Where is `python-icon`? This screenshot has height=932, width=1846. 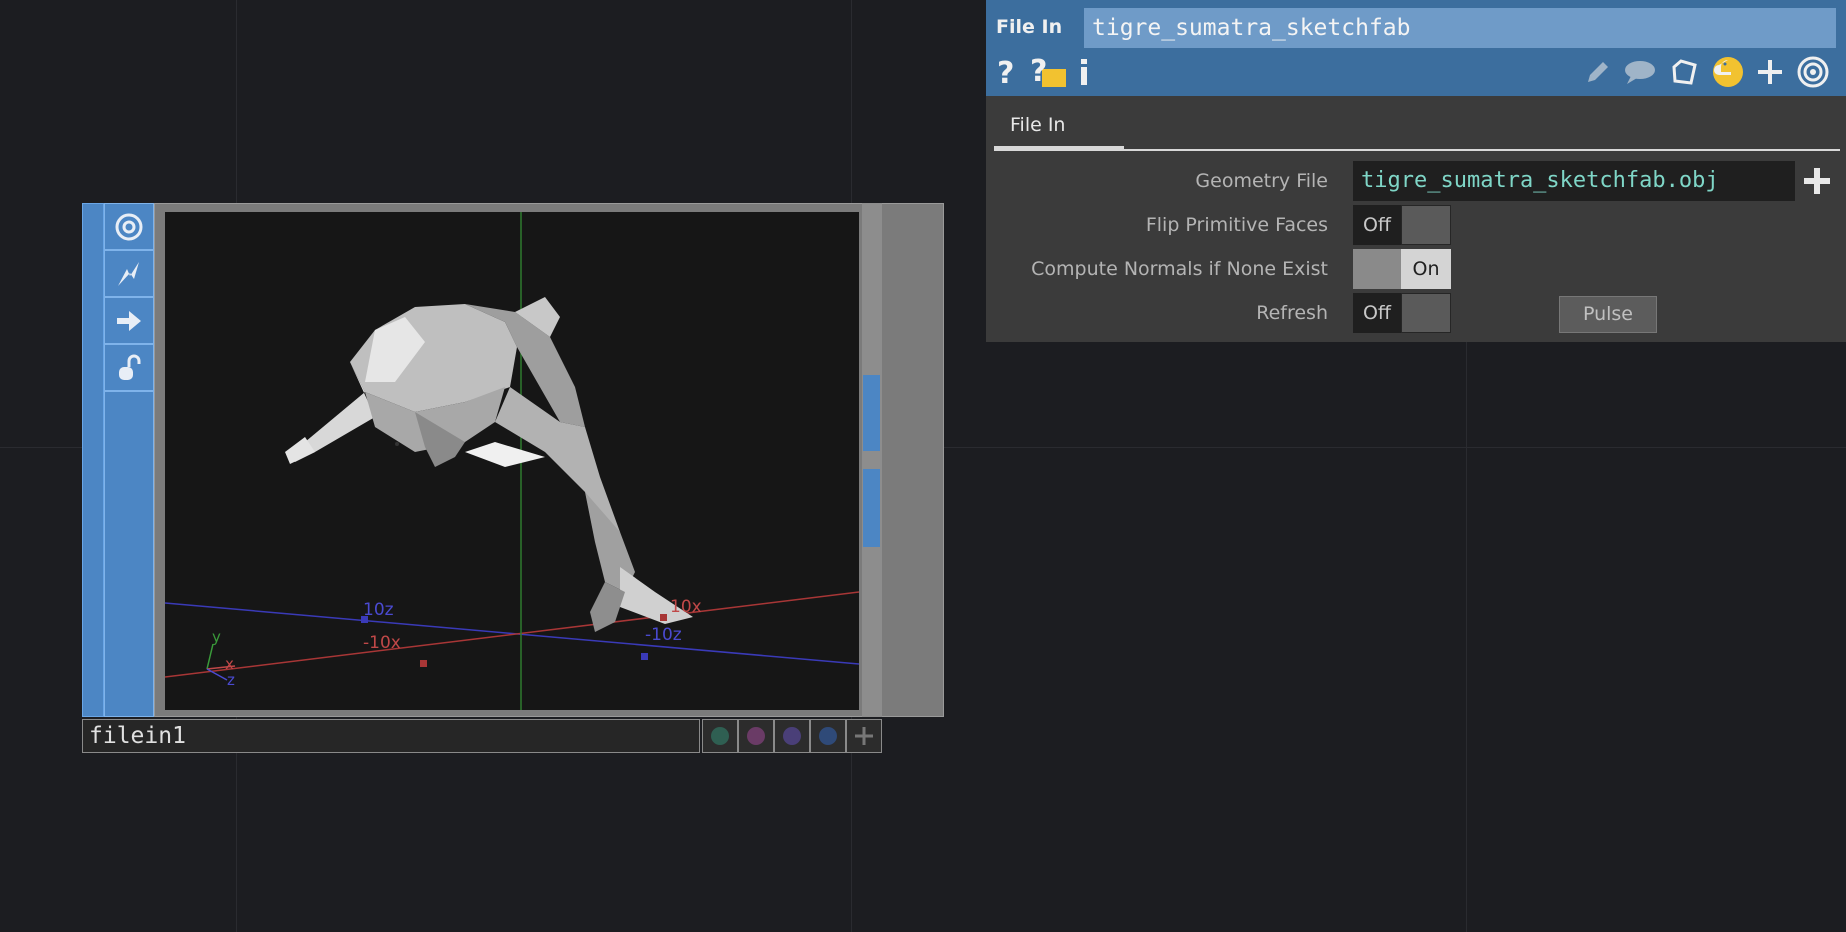
python-icon is located at coordinates (1728, 72).